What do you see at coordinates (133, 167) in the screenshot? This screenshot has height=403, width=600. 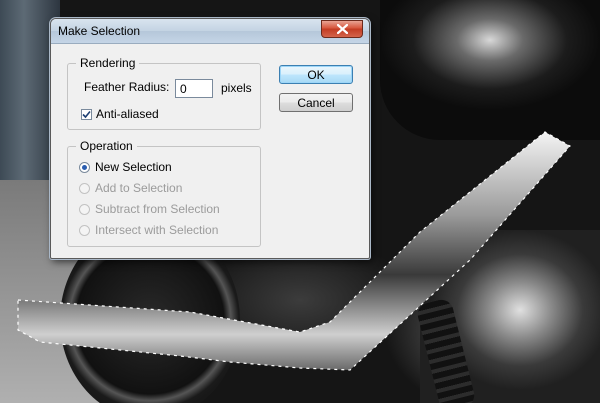 I see `new-selection-label: New Selection` at bounding box center [133, 167].